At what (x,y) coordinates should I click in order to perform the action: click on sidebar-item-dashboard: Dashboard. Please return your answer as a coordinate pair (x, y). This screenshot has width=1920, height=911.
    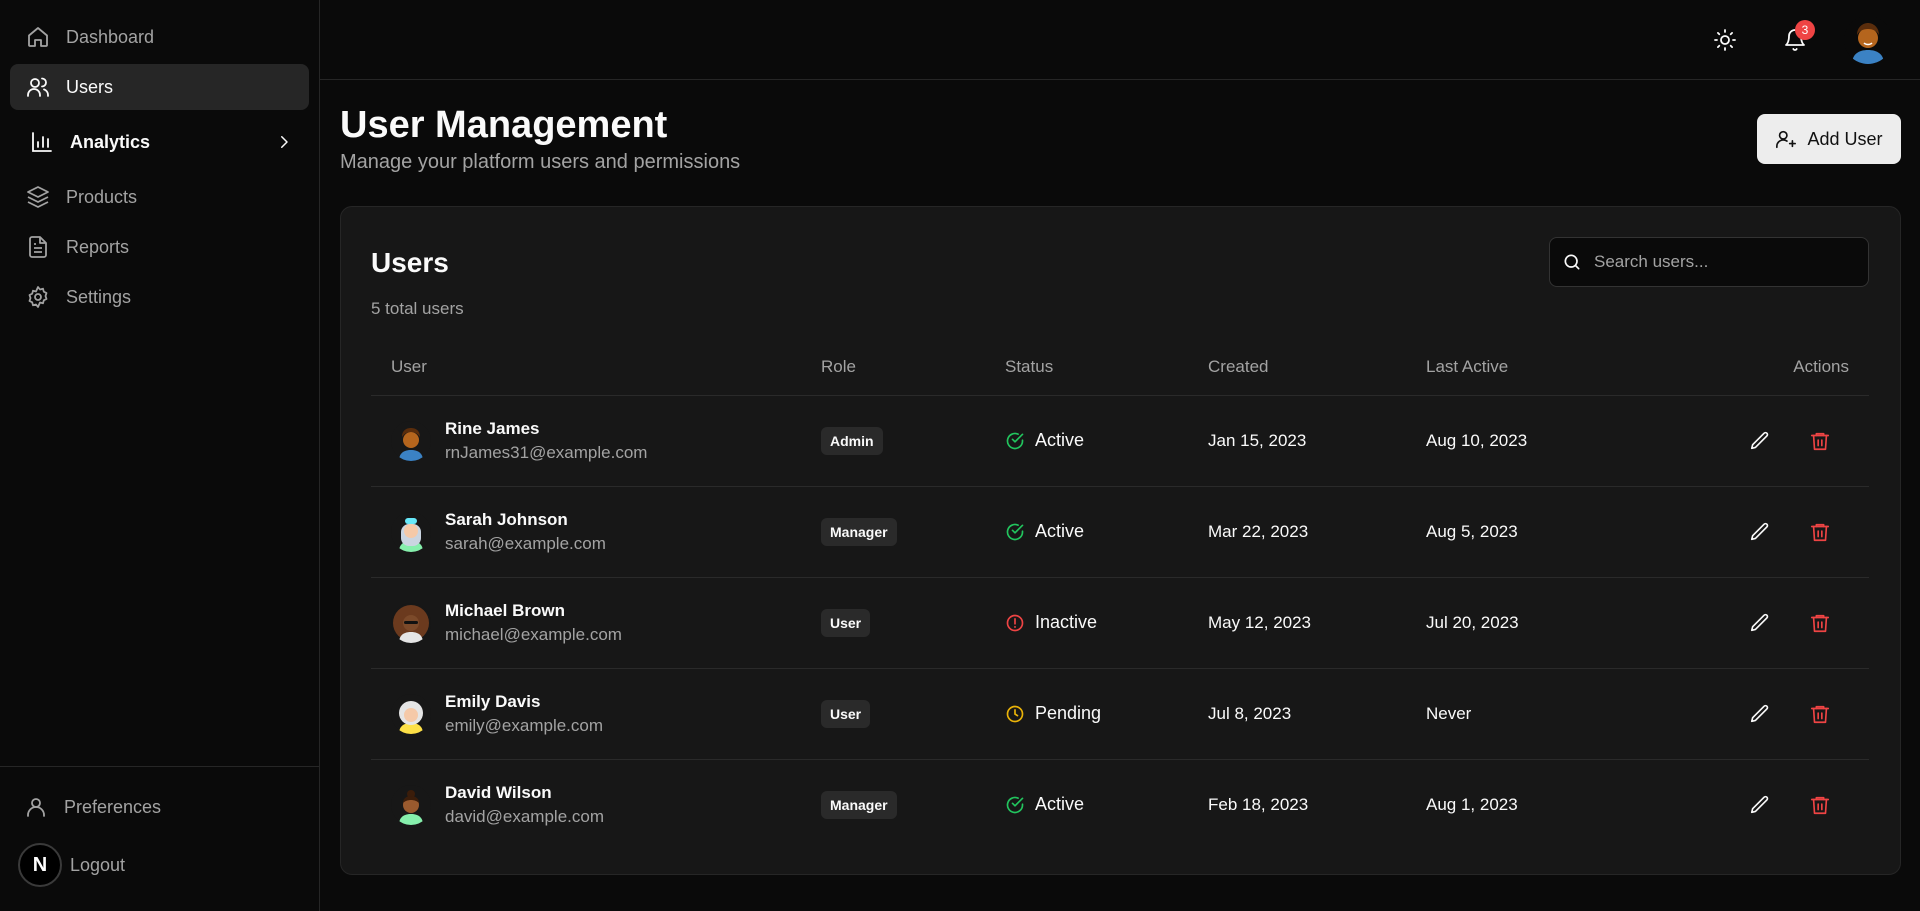
    Looking at the image, I should click on (159, 37).